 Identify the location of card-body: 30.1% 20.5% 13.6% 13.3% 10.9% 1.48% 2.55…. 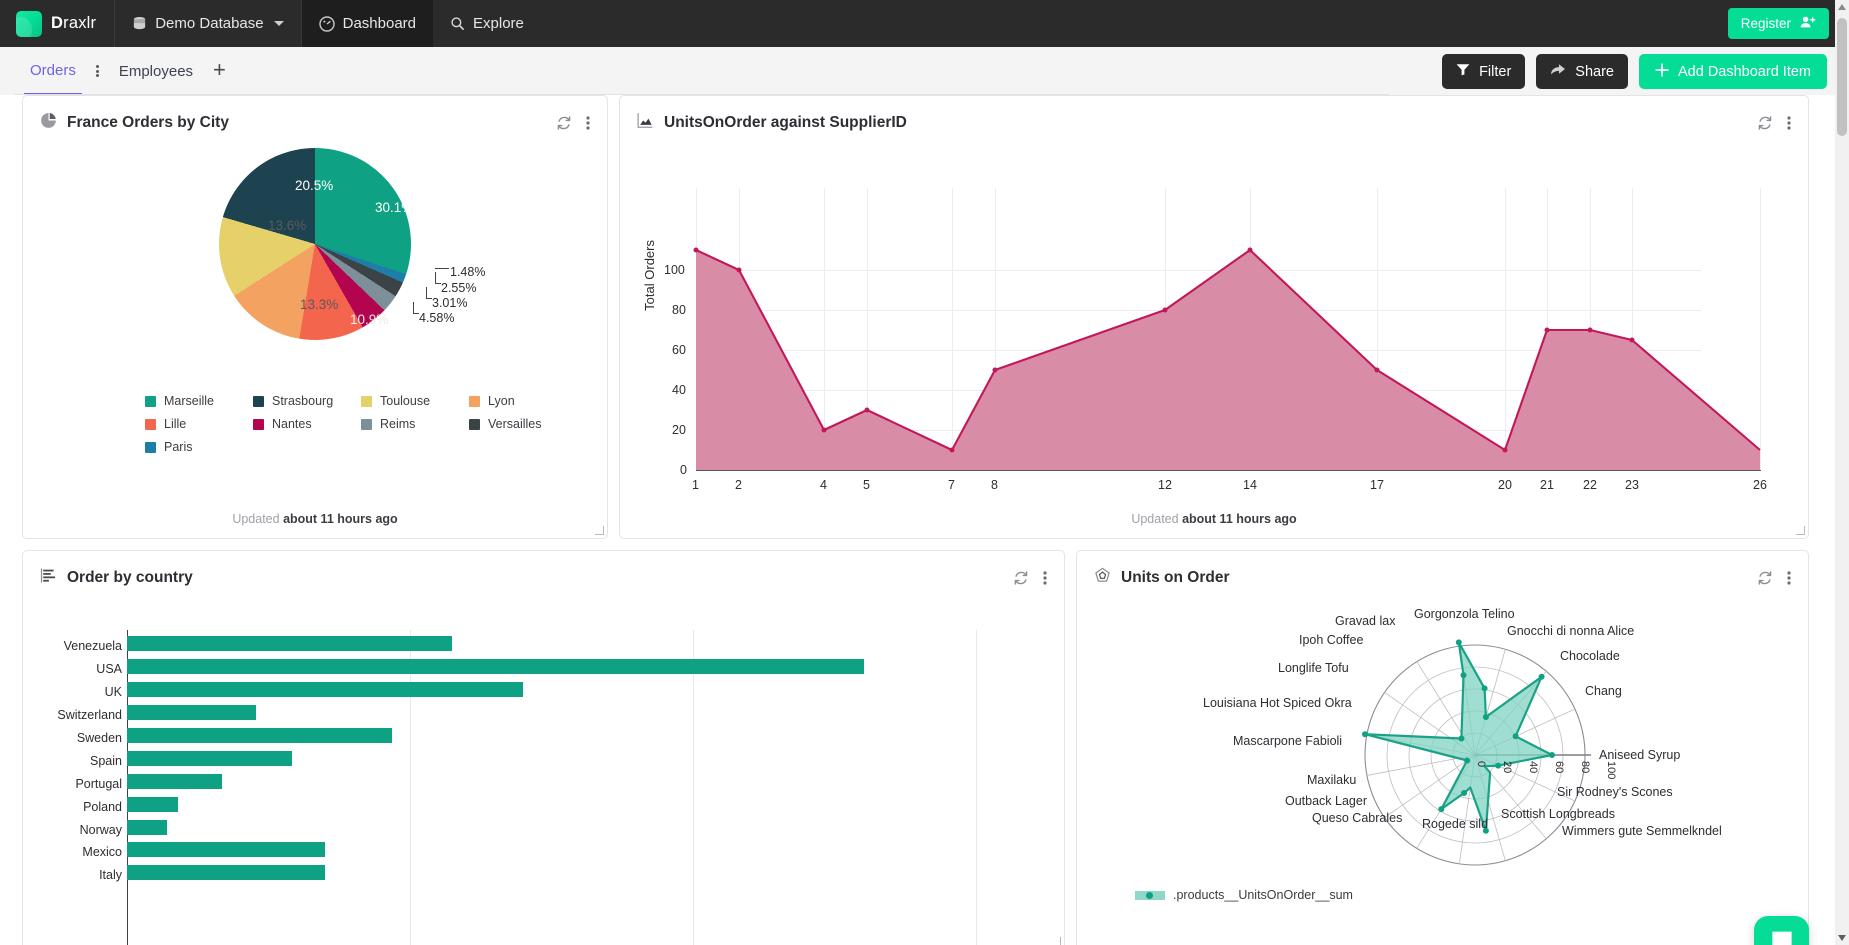
(315, 322).